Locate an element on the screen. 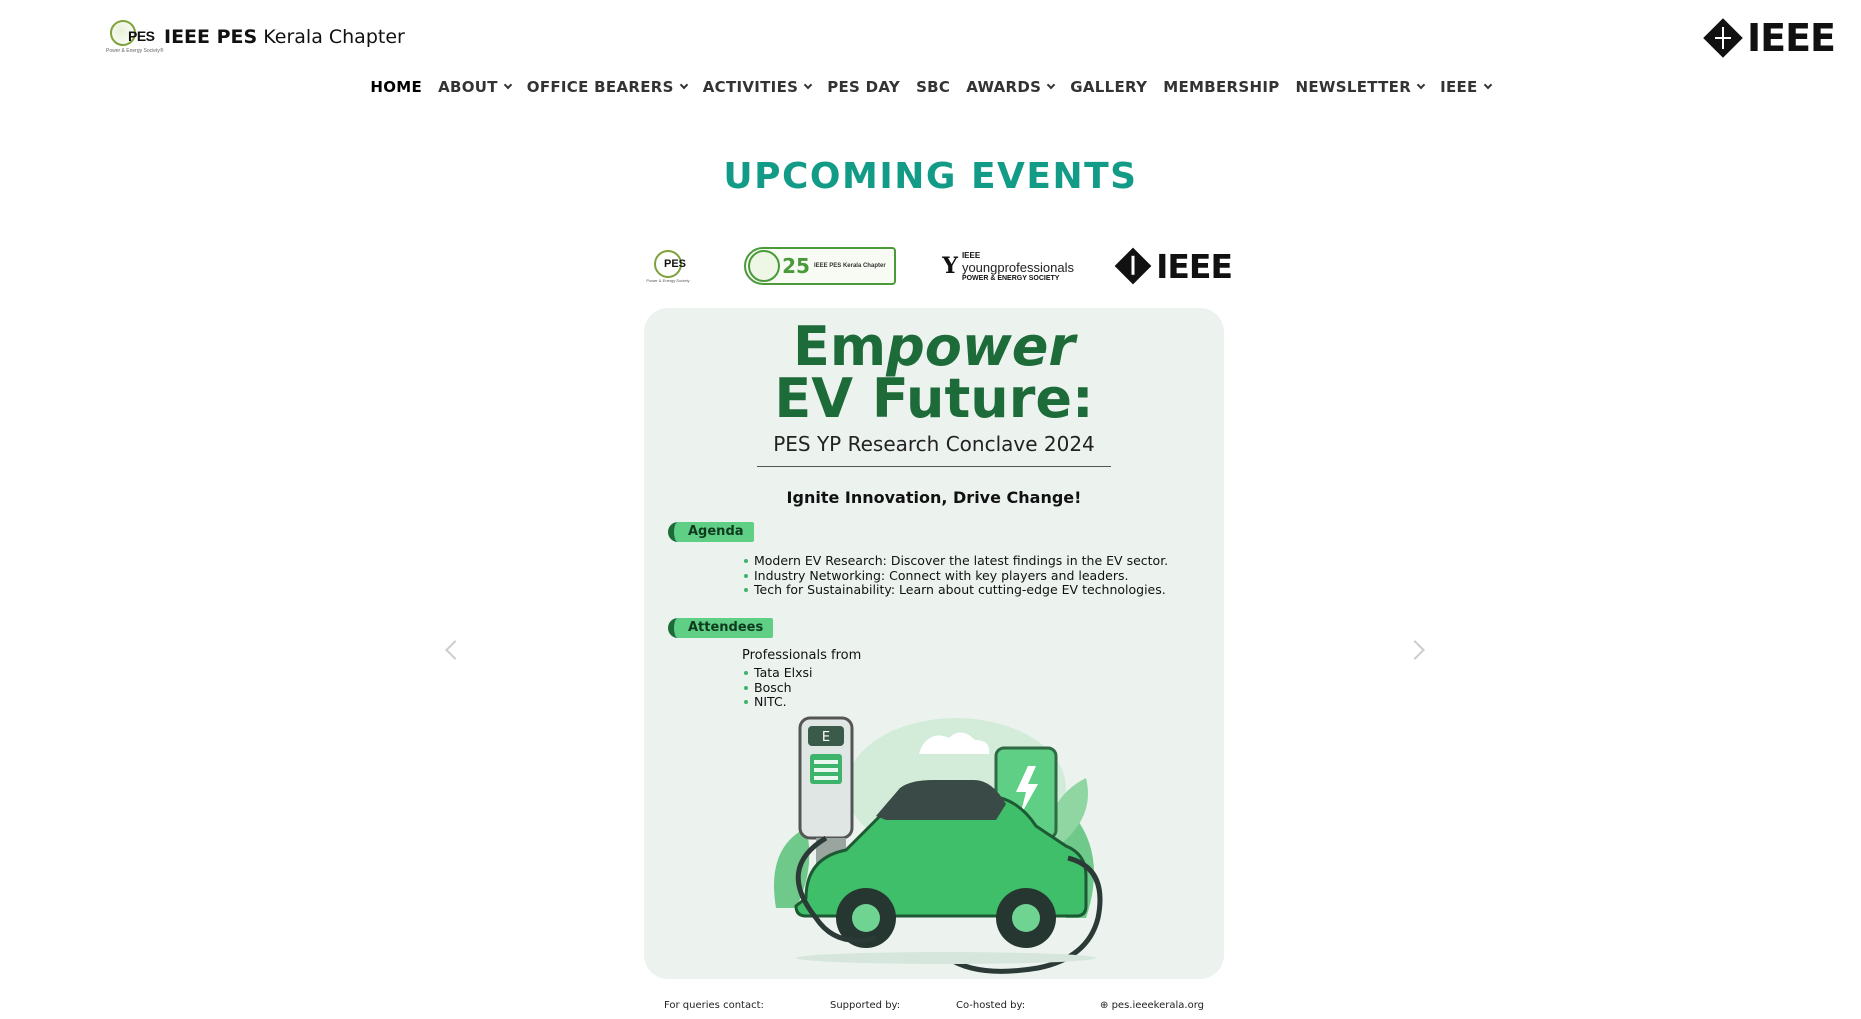  ieee-wordmark: IEEE is located at coordinates (1791, 38).